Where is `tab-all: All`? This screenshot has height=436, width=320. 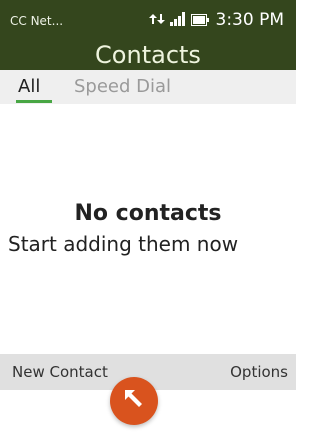 tab-all: All is located at coordinates (29, 86).